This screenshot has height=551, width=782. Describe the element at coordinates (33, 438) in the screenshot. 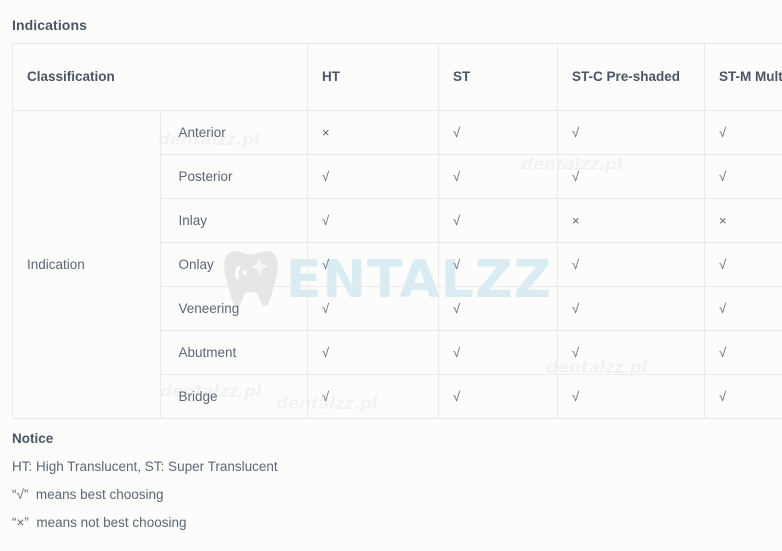

I see `notice-title: Notice` at that location.